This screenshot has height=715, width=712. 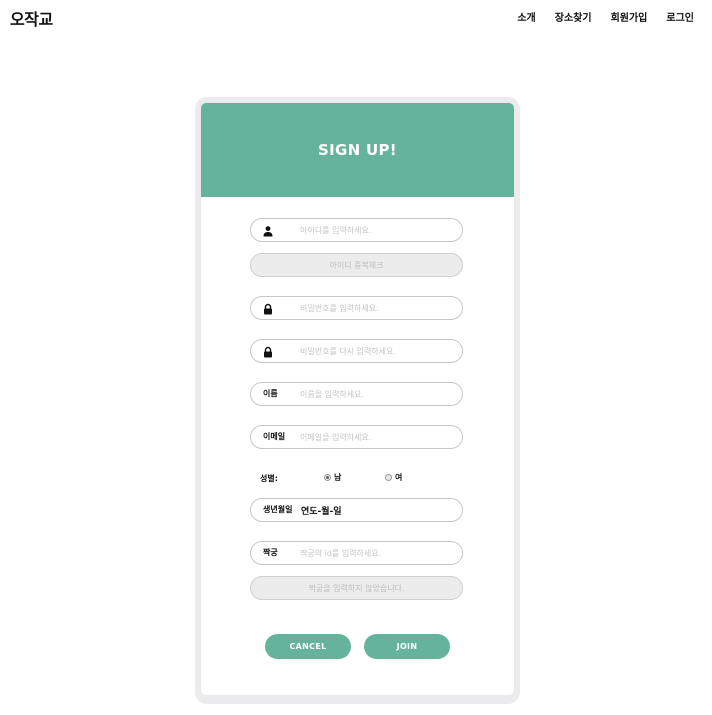 What do you see at coordinates (356, 510) in the screenshot?
I see `birthdate-field: 생년월일 연도-월-일` at bounding box center [356, 510].